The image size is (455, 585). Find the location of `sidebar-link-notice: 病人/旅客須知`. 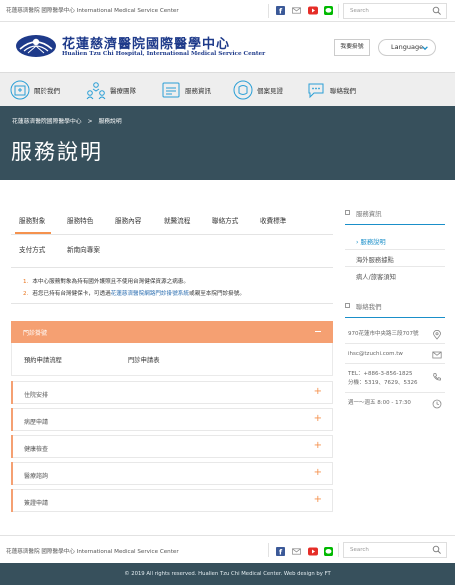

sidebar-link-notice: 病人/旅客須知 is located at coordinates (376, 276).